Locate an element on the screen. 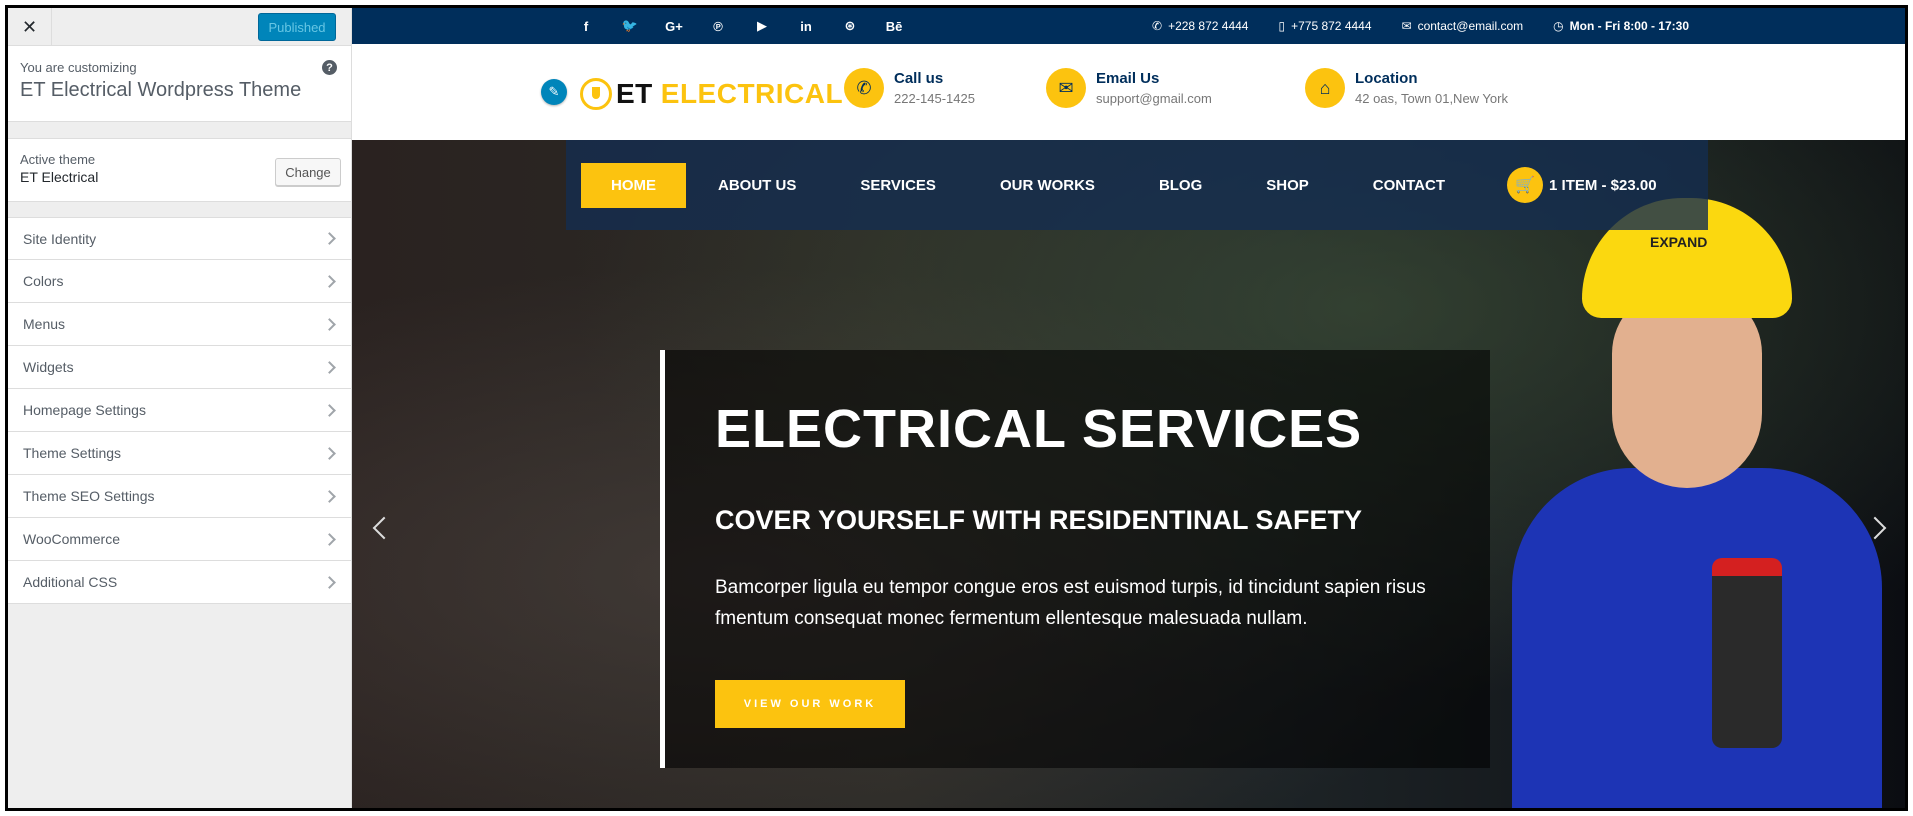 This screenshot has width=1913, height=816. mobile-icon: ▯ is located at coordinates (1282, 26).